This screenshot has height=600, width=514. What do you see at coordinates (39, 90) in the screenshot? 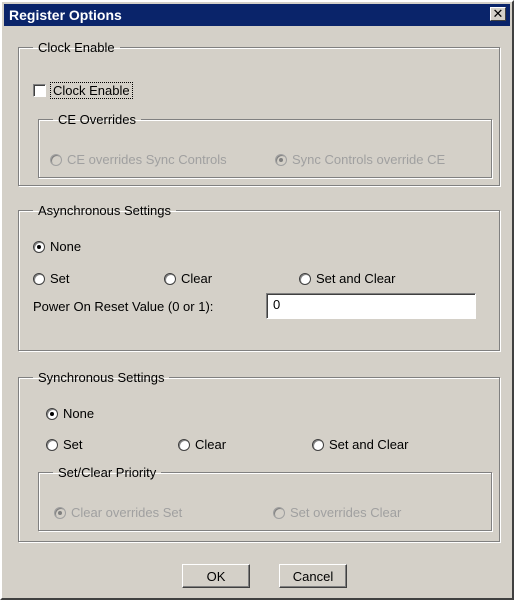
I see `checkbox-box` at bounding box center [39, 90].